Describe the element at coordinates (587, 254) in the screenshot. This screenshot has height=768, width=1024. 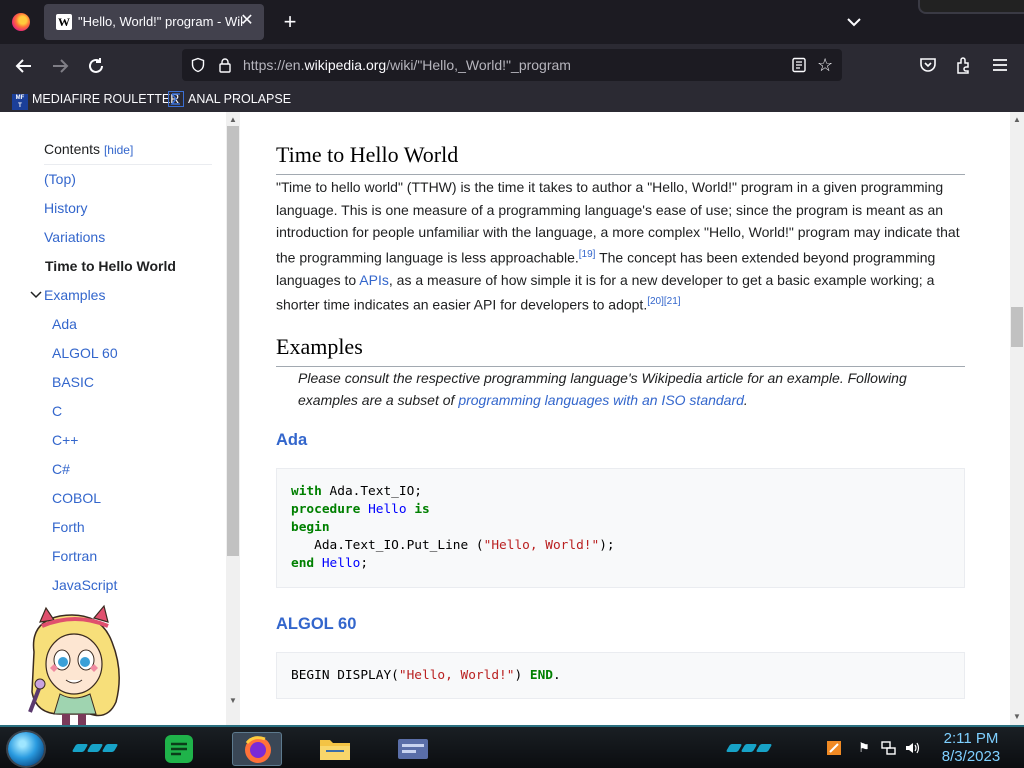
I see `reference-19: [19]` at that location.